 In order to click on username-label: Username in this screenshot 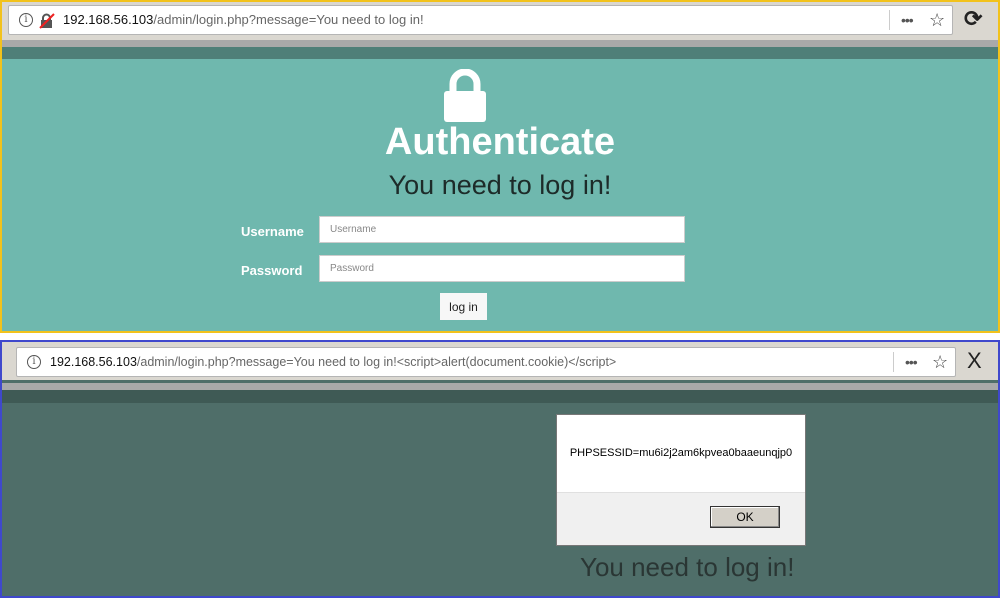, I will do `click(272, 231)`.